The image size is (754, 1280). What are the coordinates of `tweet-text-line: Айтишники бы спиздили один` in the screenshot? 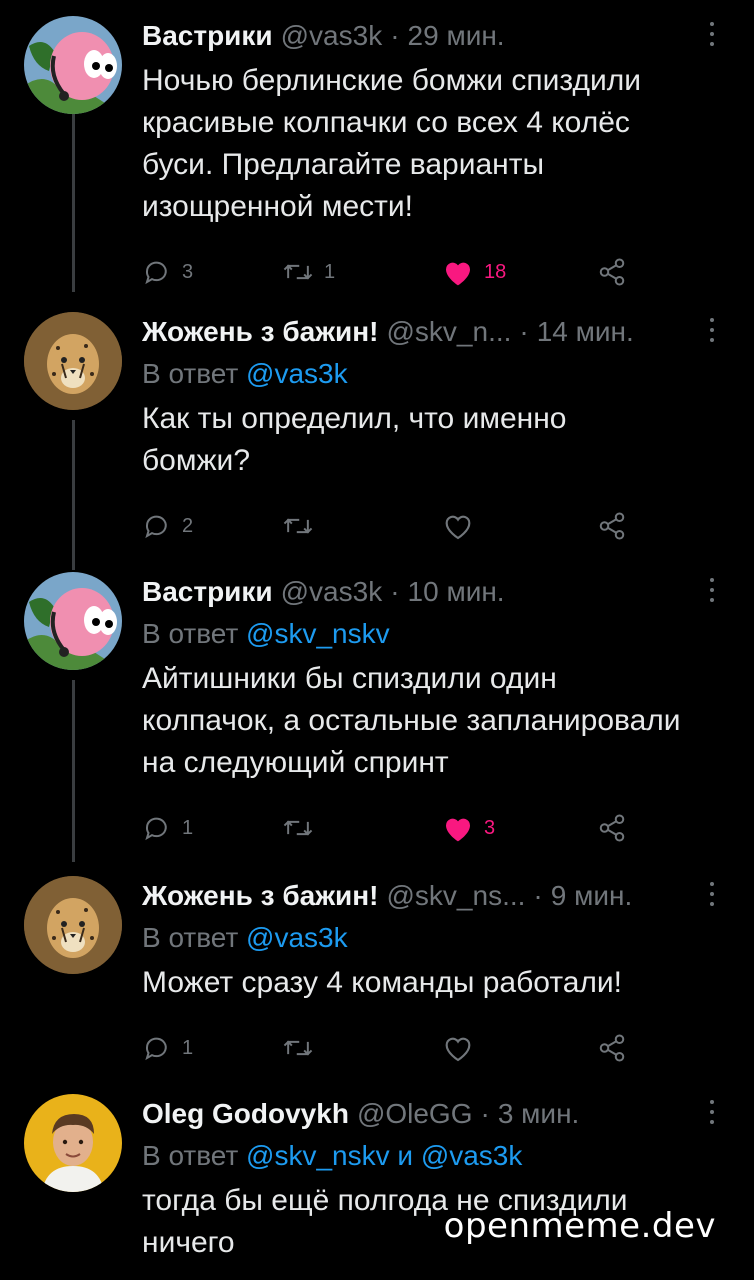 It's located at (349, 678).